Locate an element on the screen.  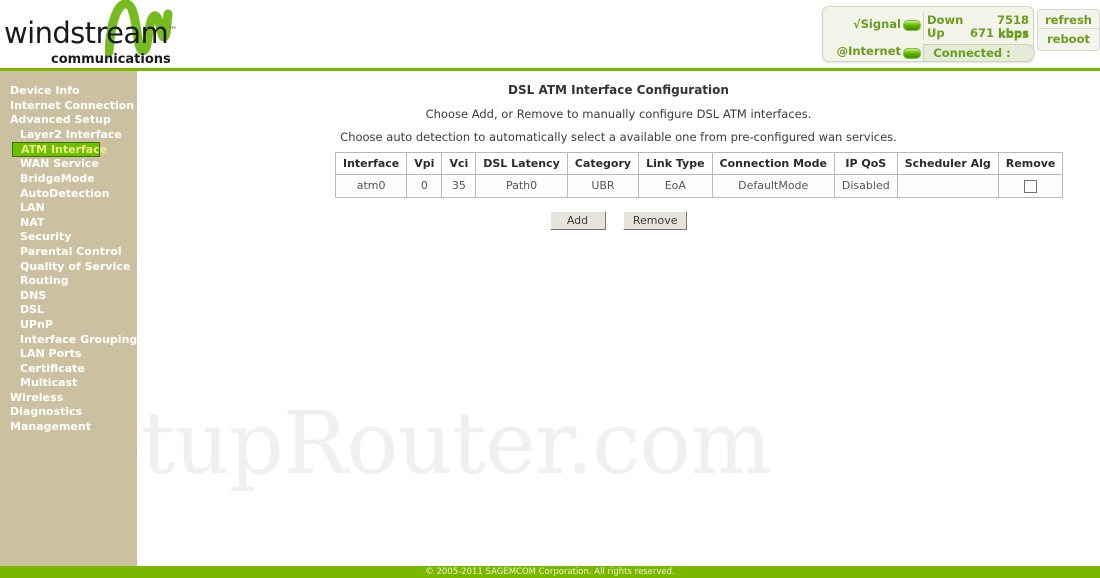
sidebar-item-atm-interface: ATM Interface is located at coordinates (59, 150).